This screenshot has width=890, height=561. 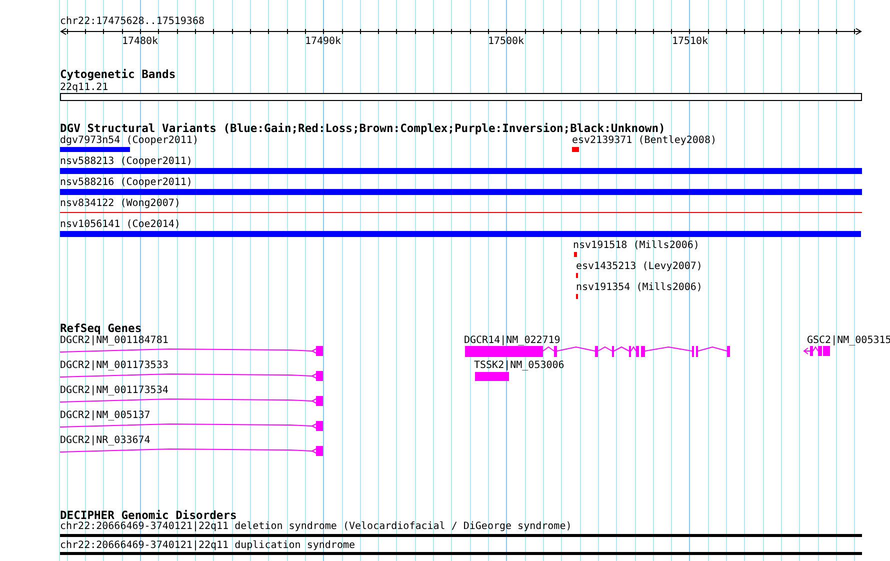 What do you see at coordinates (639, 287) in the screenshot?
I see `variant-label: nsv191354 (Mills2006)` at bounding box center [639, 287].